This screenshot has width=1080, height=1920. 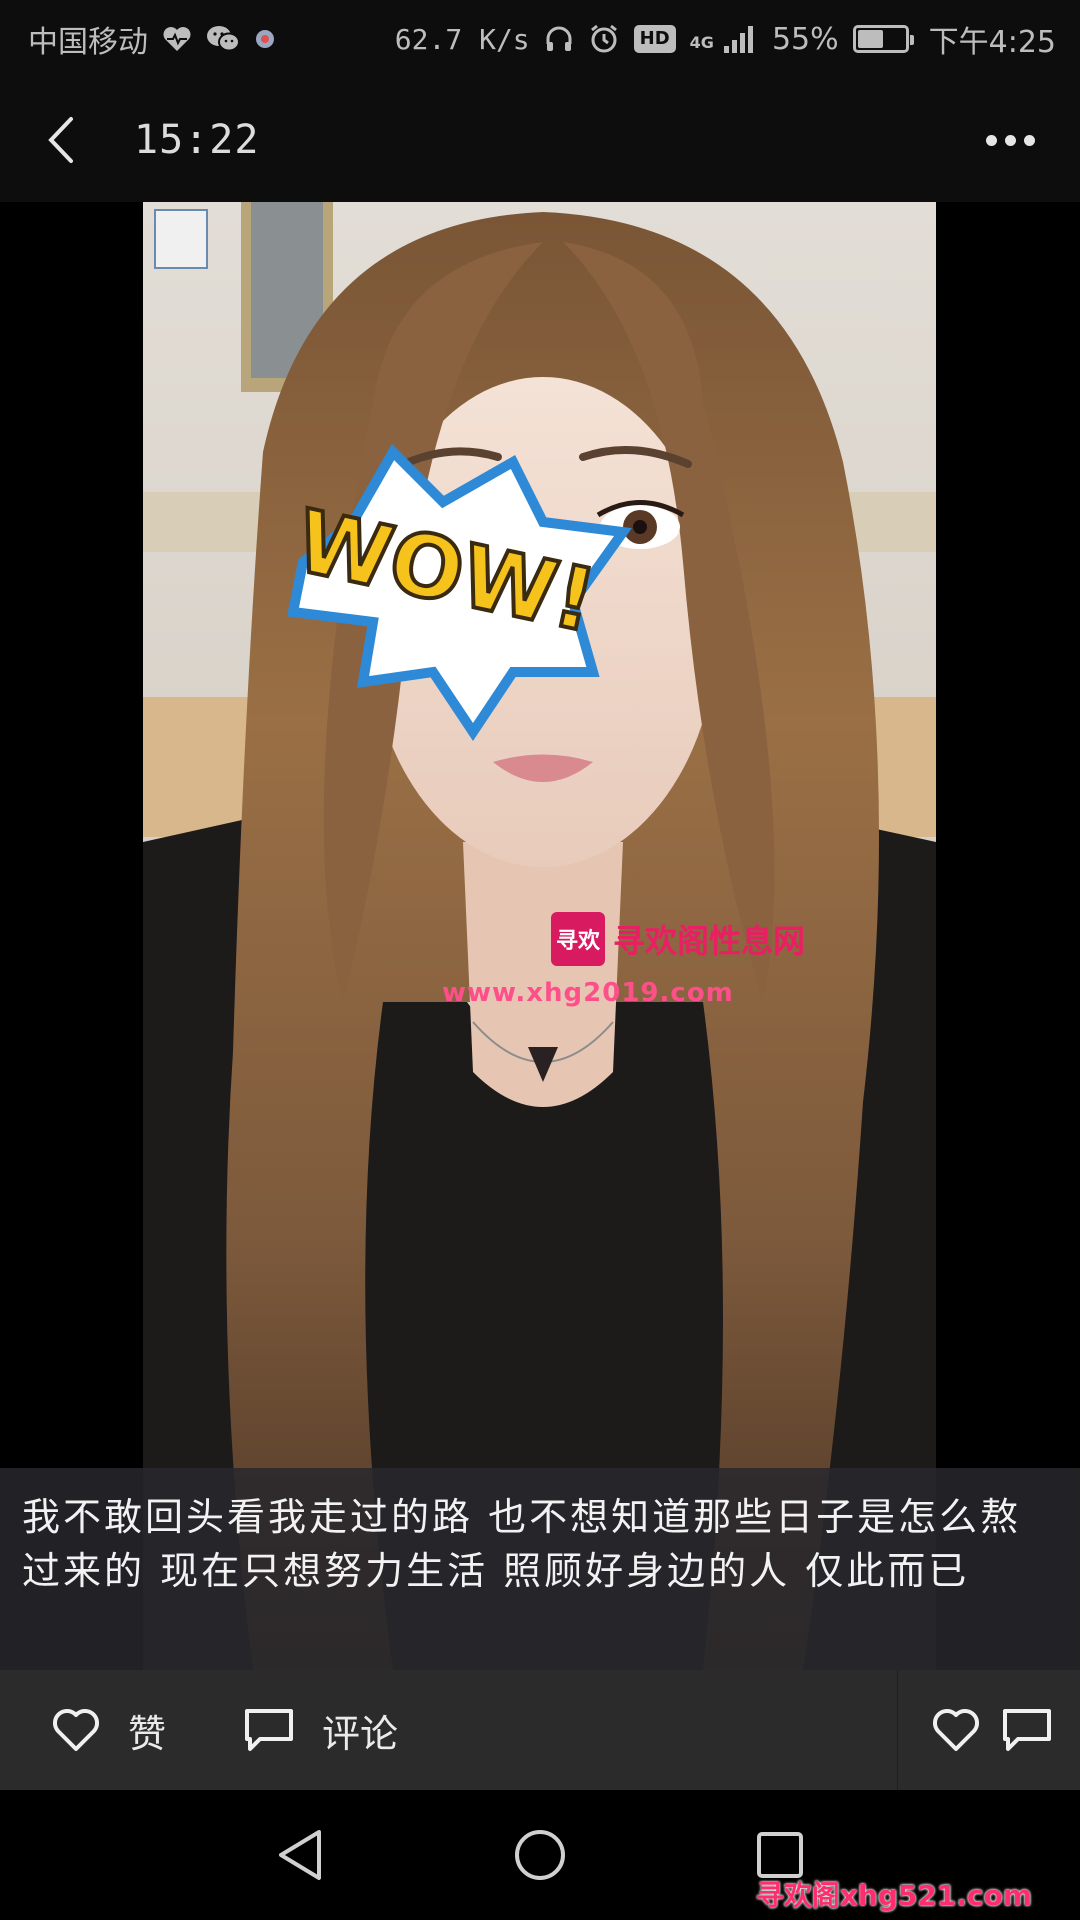 I want to click on wechat-icon, so click(x=223, y=39).